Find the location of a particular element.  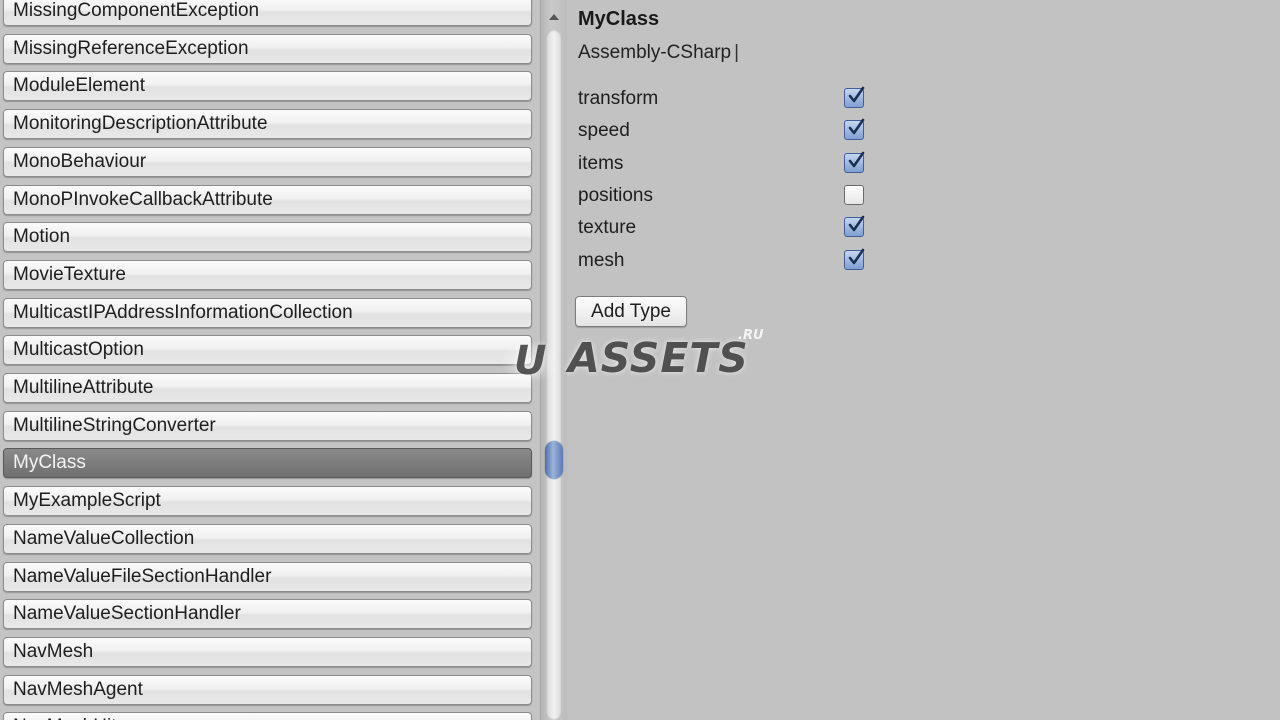

type-list-item: MulticastIPAddressInformationCollection is located at coordinates (267, 313).